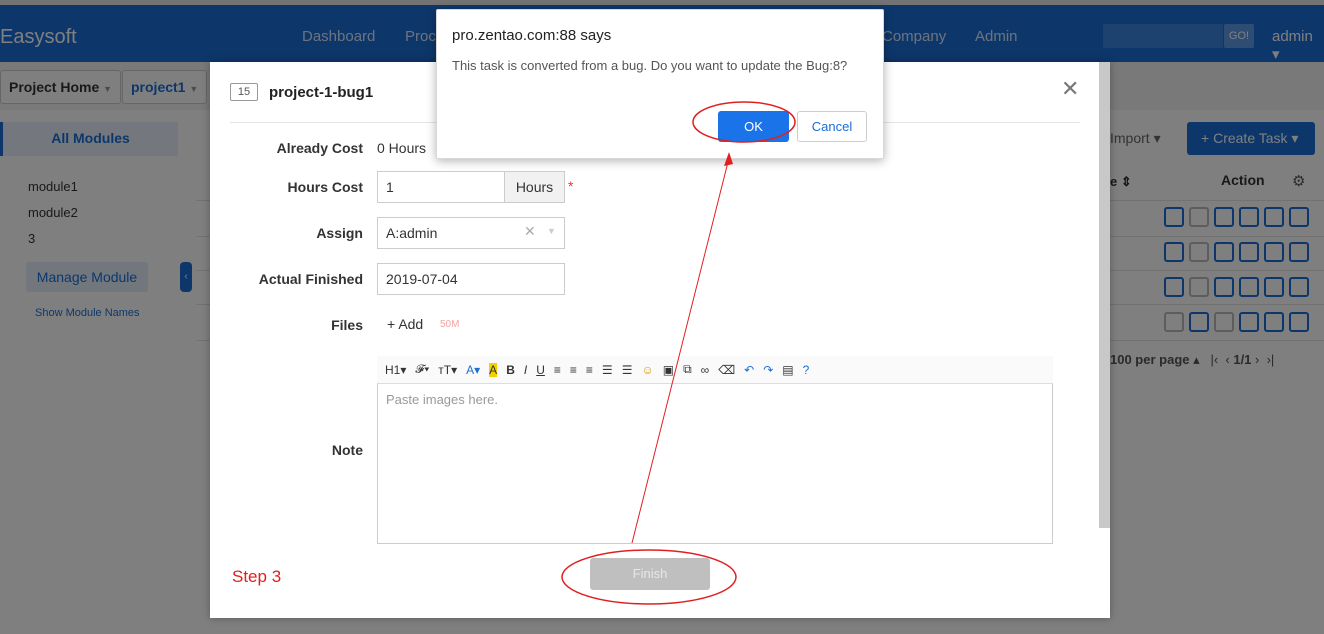 The image size is (1324, 634). I want to click on clear-icon: ✕, so click(530, 231).